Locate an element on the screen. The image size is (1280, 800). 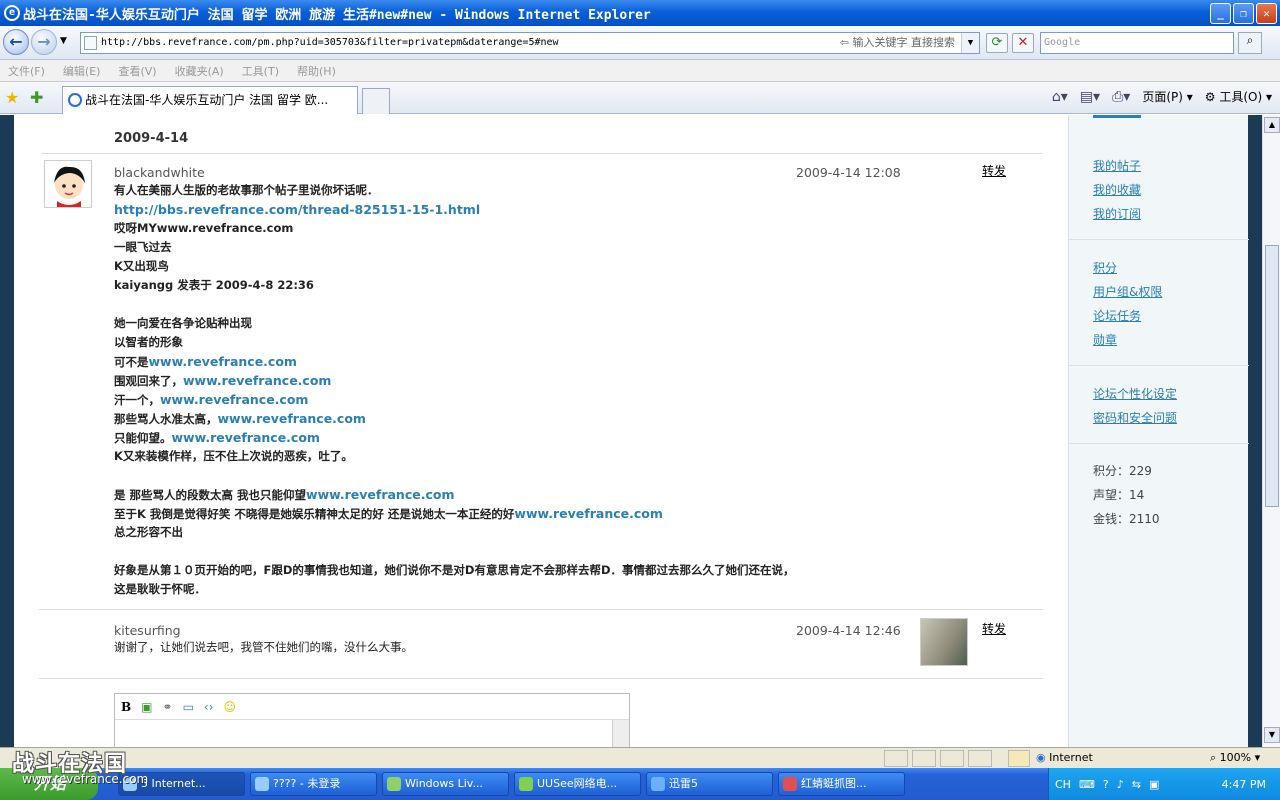
protected-mode-icon is located at coordinates (1019, 758).